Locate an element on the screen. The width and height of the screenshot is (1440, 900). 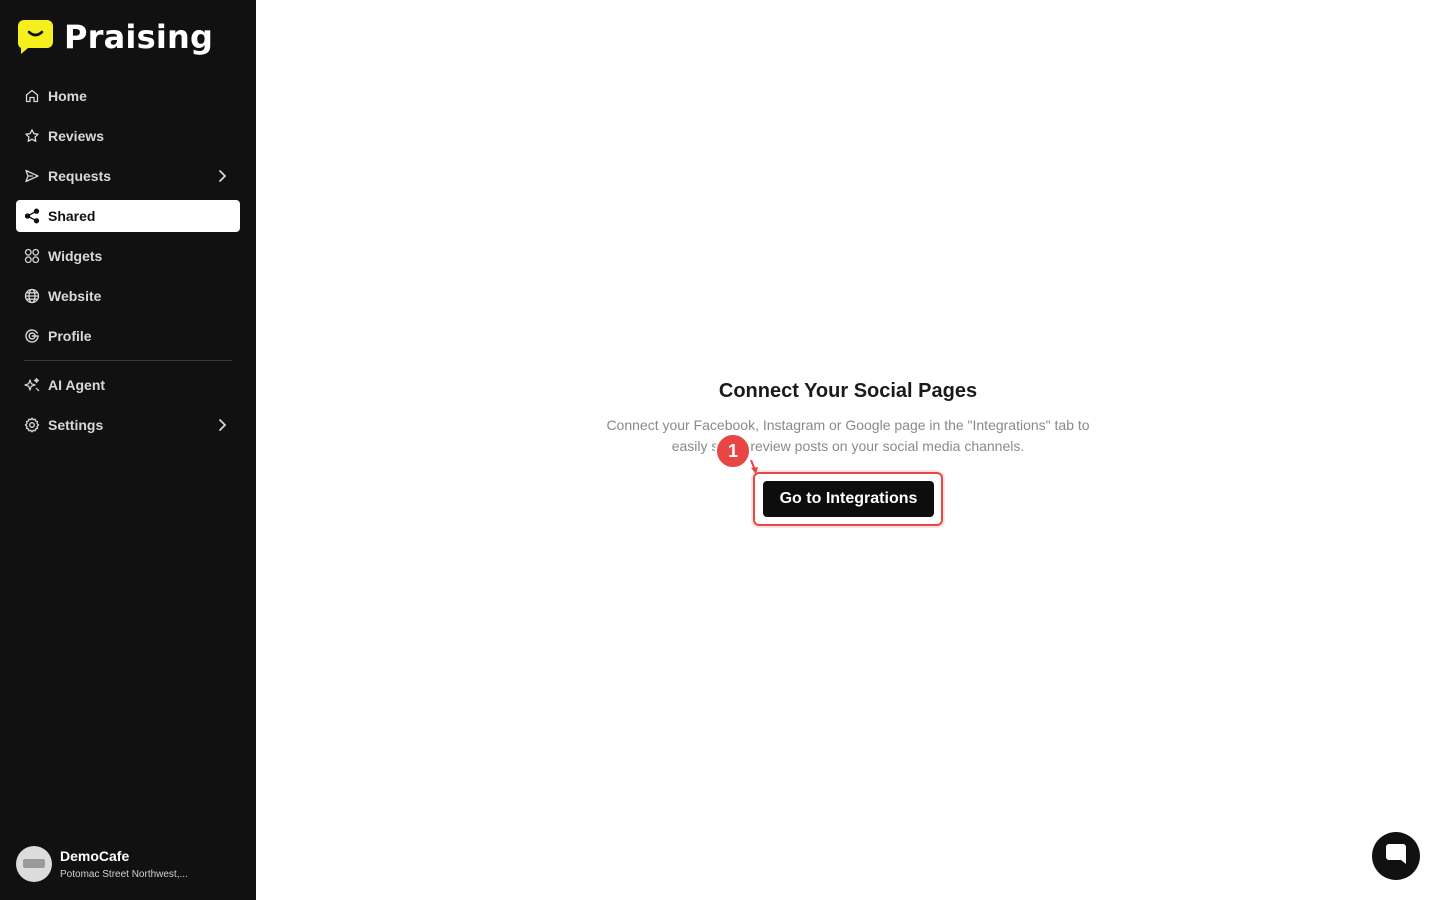
sidebar-item-reviews: Reviews is located at coordinates (128, 136).